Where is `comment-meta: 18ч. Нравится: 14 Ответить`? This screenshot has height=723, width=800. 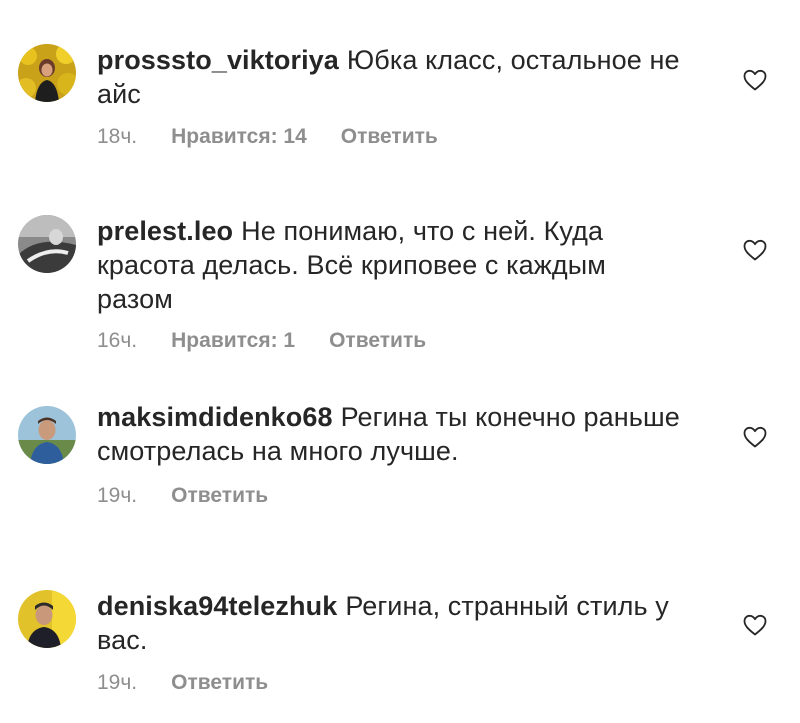
comment-meta: 18ч. Нравится: 14 Ответить is located at coordinates (267, 137).